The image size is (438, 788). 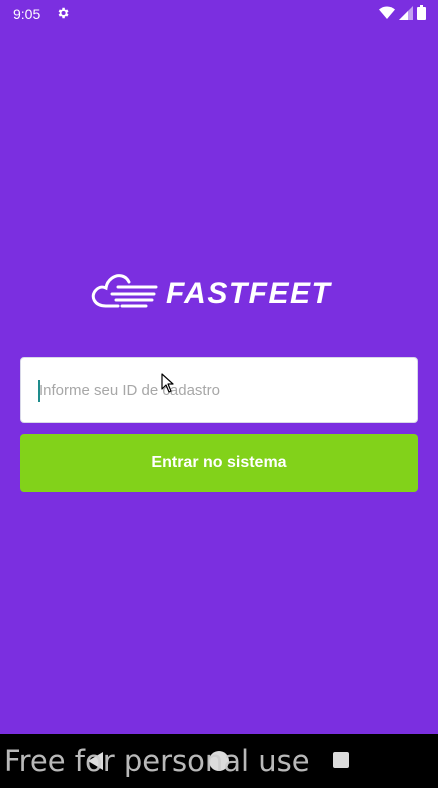 I want to click on gear-icon, so click(x=63, y=13).